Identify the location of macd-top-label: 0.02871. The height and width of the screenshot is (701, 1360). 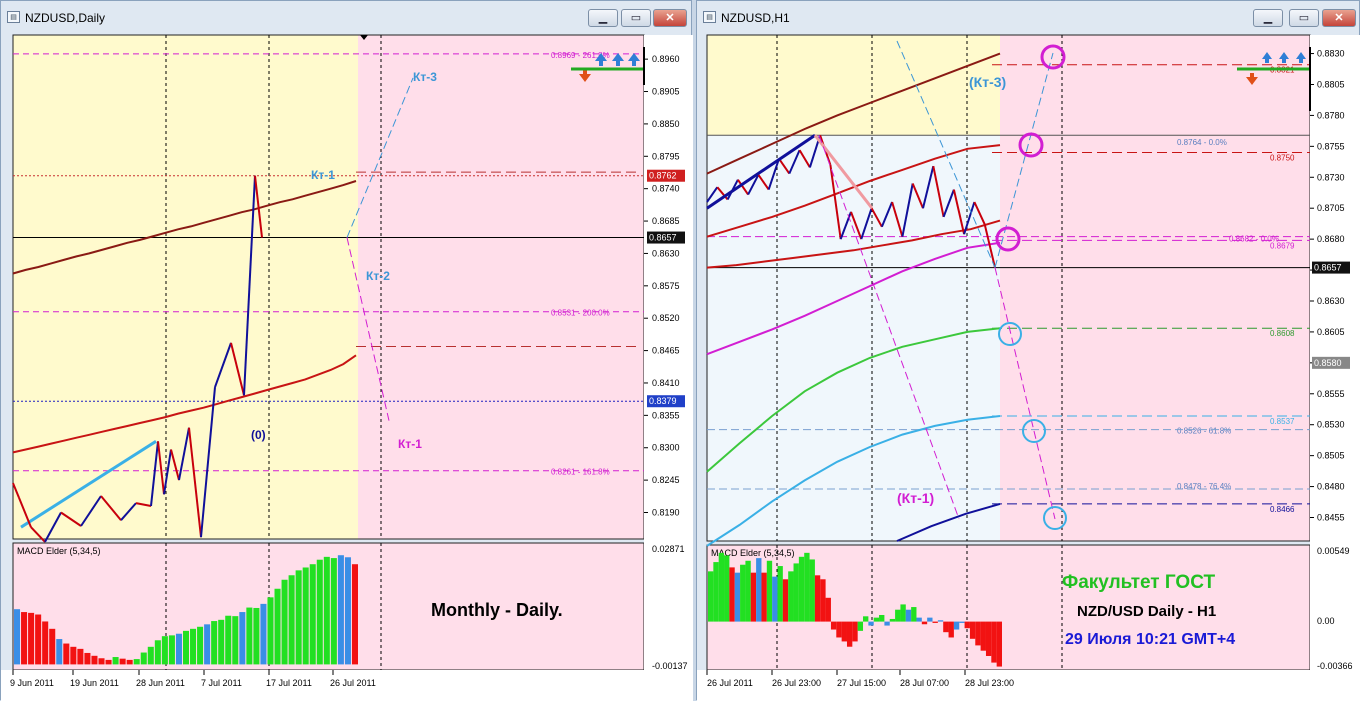
(668, 549).